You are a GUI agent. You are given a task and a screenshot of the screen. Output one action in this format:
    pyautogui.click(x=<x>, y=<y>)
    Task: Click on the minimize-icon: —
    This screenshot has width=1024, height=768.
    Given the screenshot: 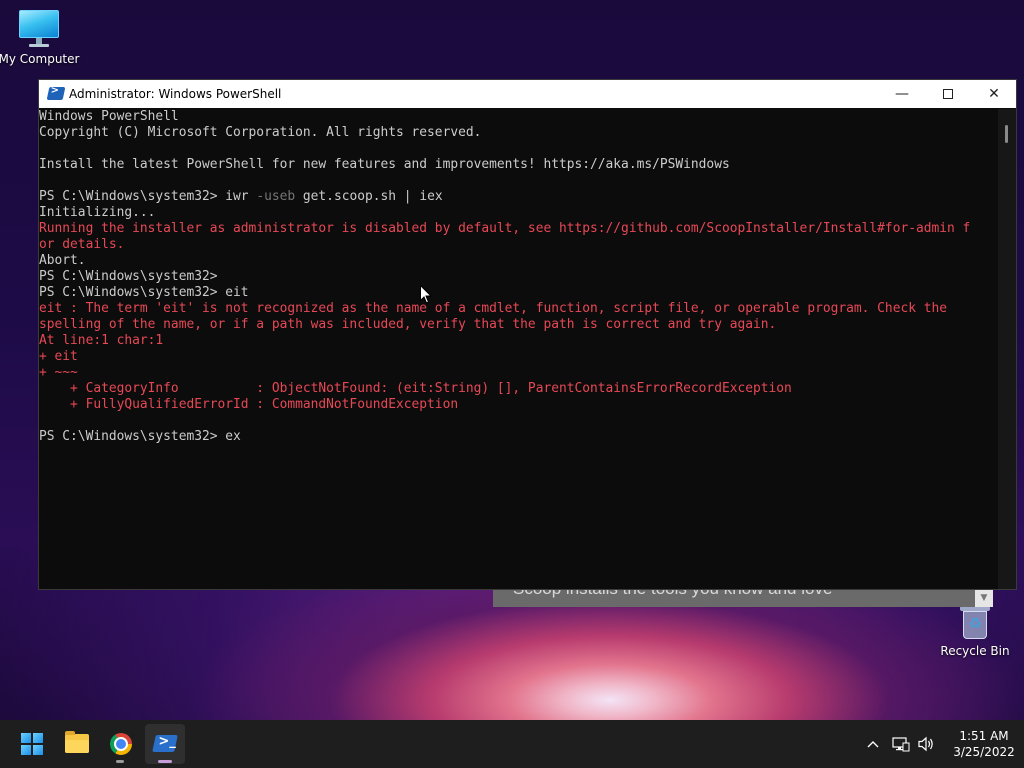 What is the action you would take?
    pyautogui.click(x=902, y=94)
    